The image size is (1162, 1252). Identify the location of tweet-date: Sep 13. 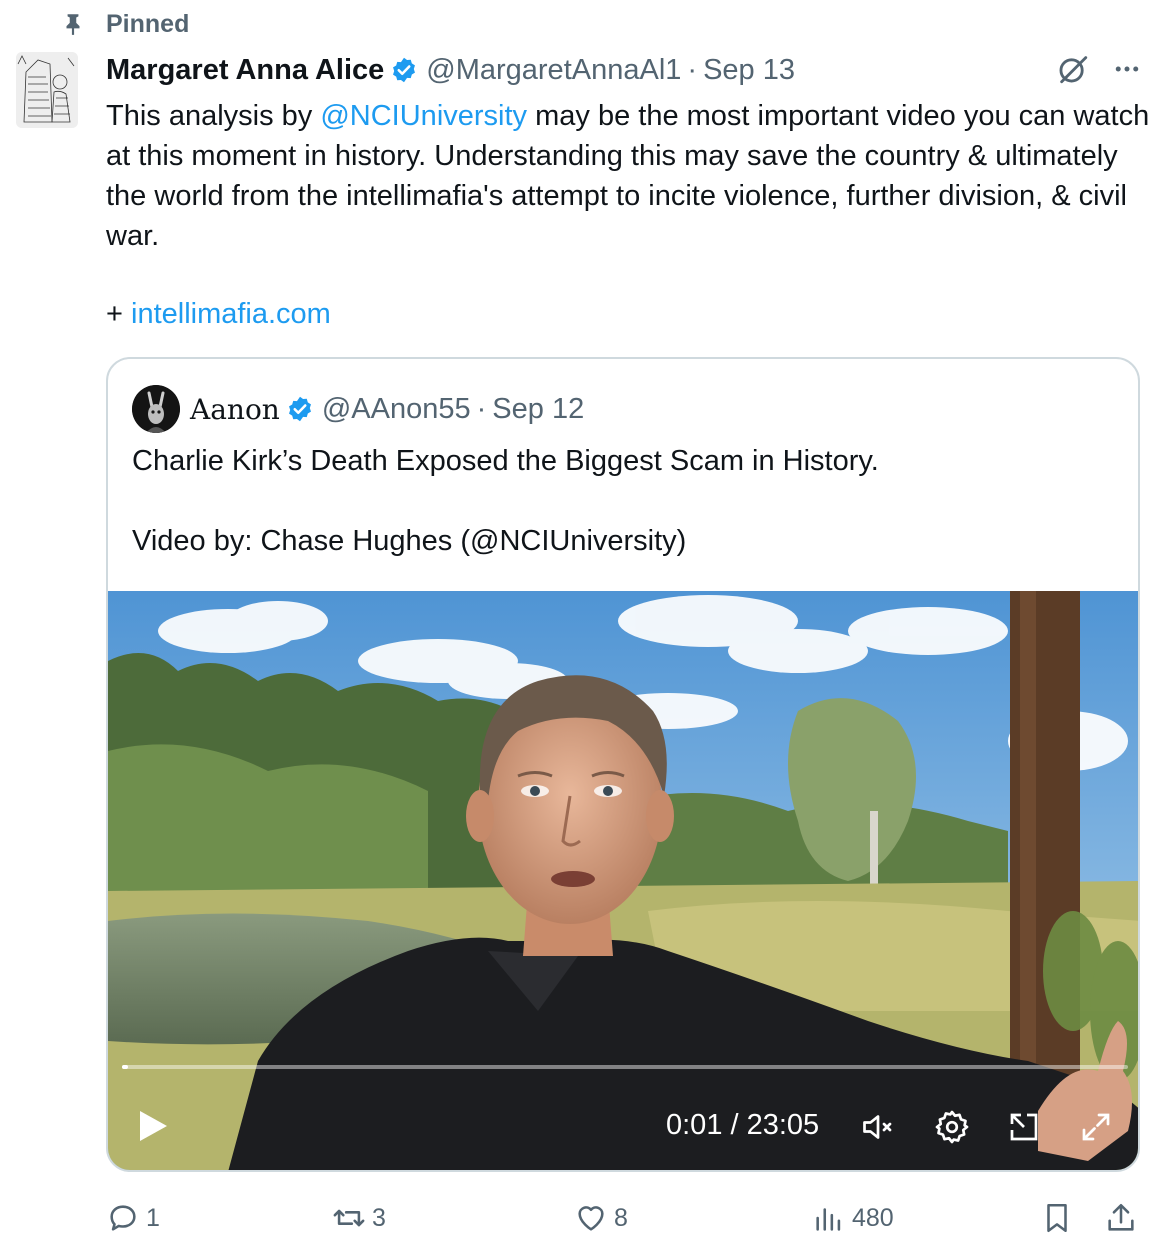
(749, 70).